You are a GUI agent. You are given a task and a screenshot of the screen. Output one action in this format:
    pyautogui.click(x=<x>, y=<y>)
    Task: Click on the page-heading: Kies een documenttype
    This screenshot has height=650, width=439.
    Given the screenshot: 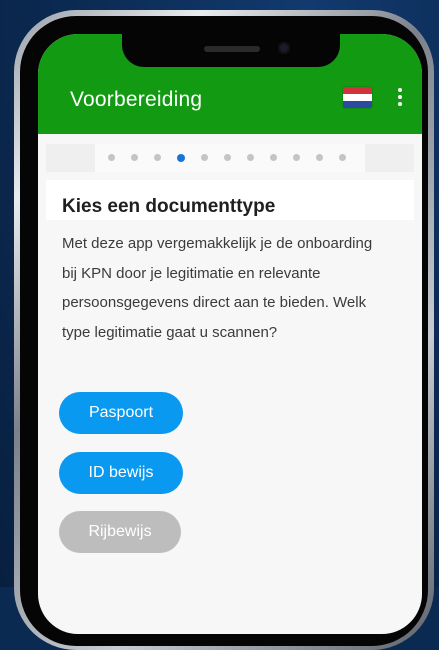 What is the action you would take?
    pyautogui.click(x=169, y=206)
    